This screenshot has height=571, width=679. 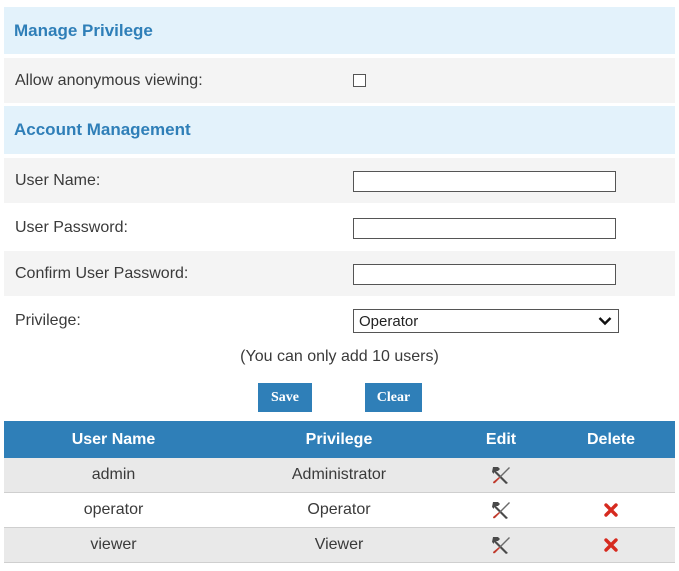 What do you see at coordinates (359, 80) in the screenshot?
I see `anonymous-viewing-checkbox` at bounding box center [359, 80].